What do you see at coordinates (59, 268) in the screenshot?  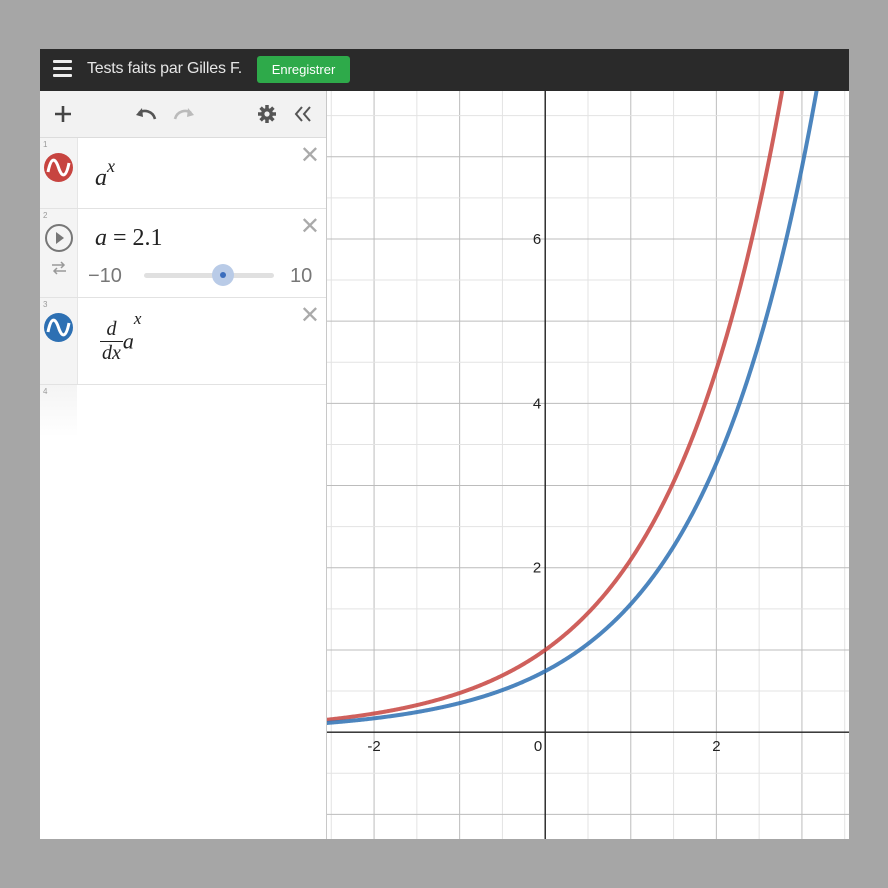 I see `loop-icon` at bounding box center [59, 268].